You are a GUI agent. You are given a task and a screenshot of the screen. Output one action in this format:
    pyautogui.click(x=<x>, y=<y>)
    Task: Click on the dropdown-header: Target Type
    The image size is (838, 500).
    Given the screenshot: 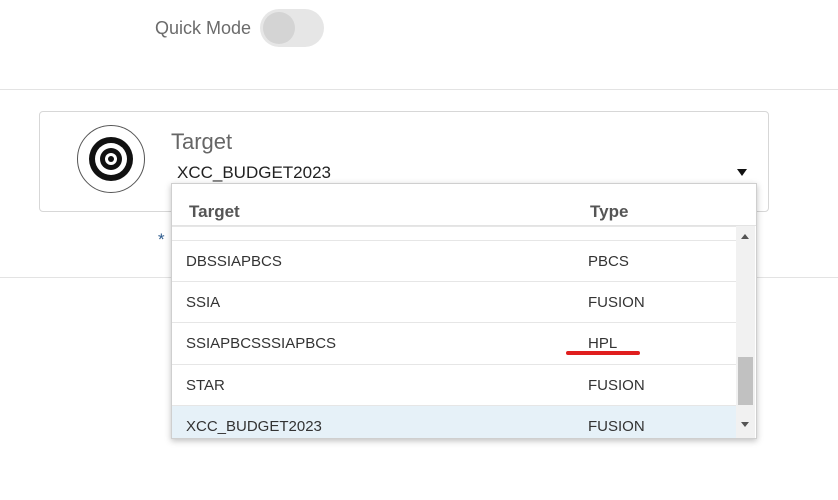 What is the action you would take?
    pyautogui.click(x=464, y=205)
    